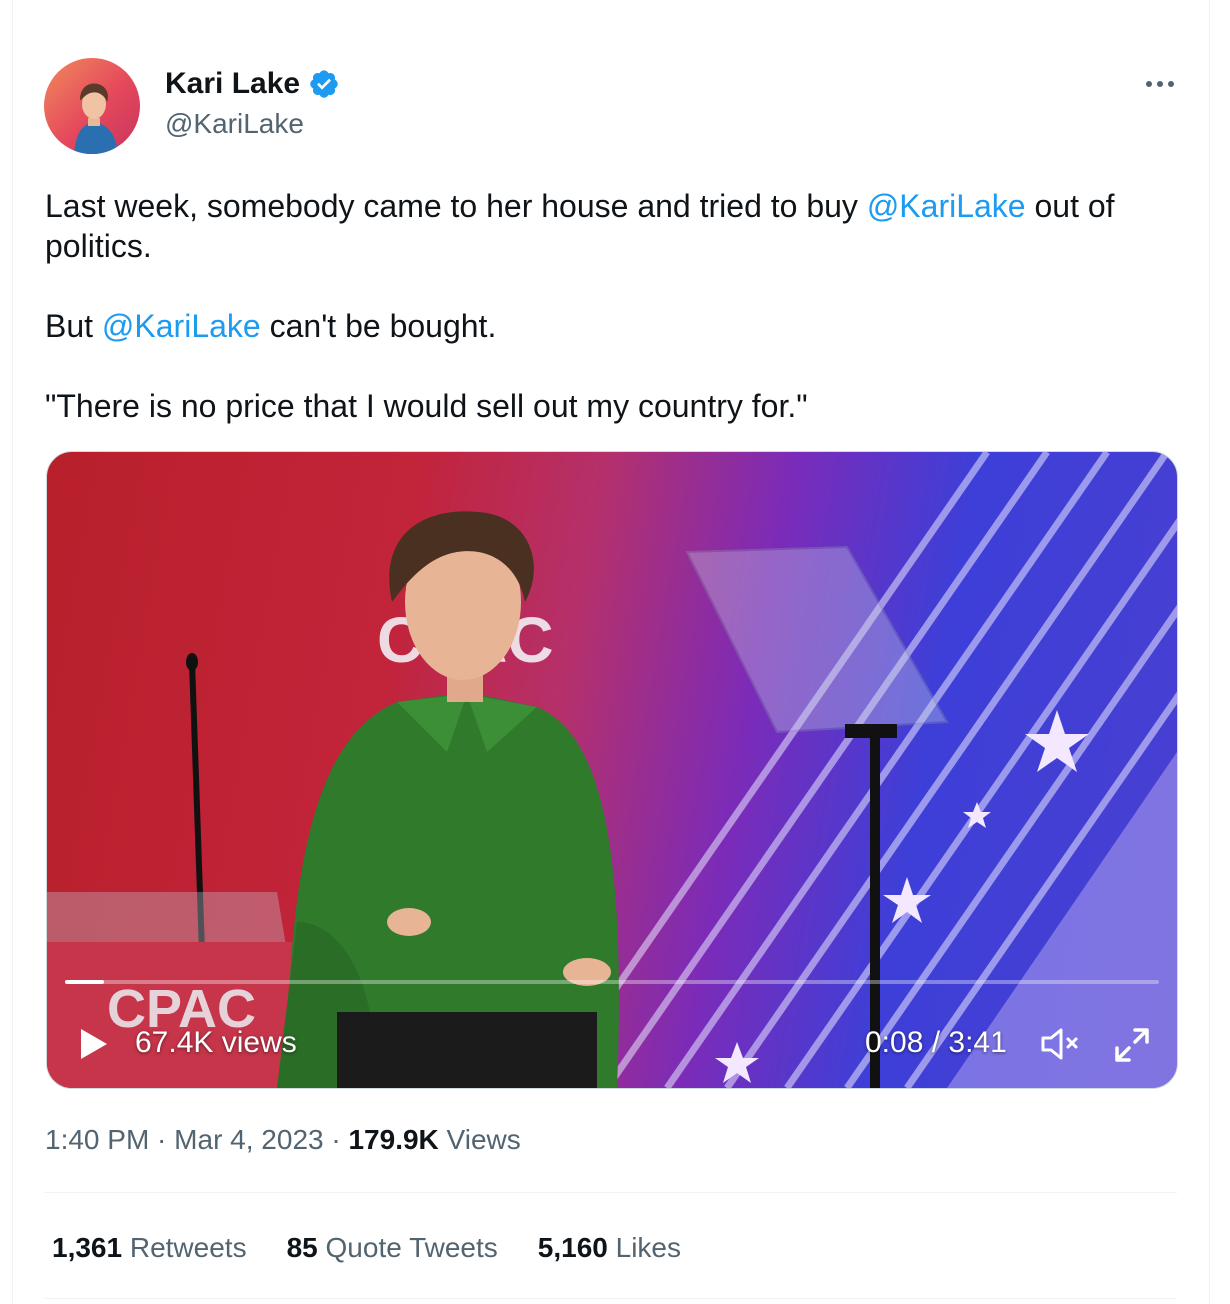 The image size is (1230, 1304). Describe the element at coordinates (378, 326) in the screenshot. I see `text-segment: can't be bought.` at that location.